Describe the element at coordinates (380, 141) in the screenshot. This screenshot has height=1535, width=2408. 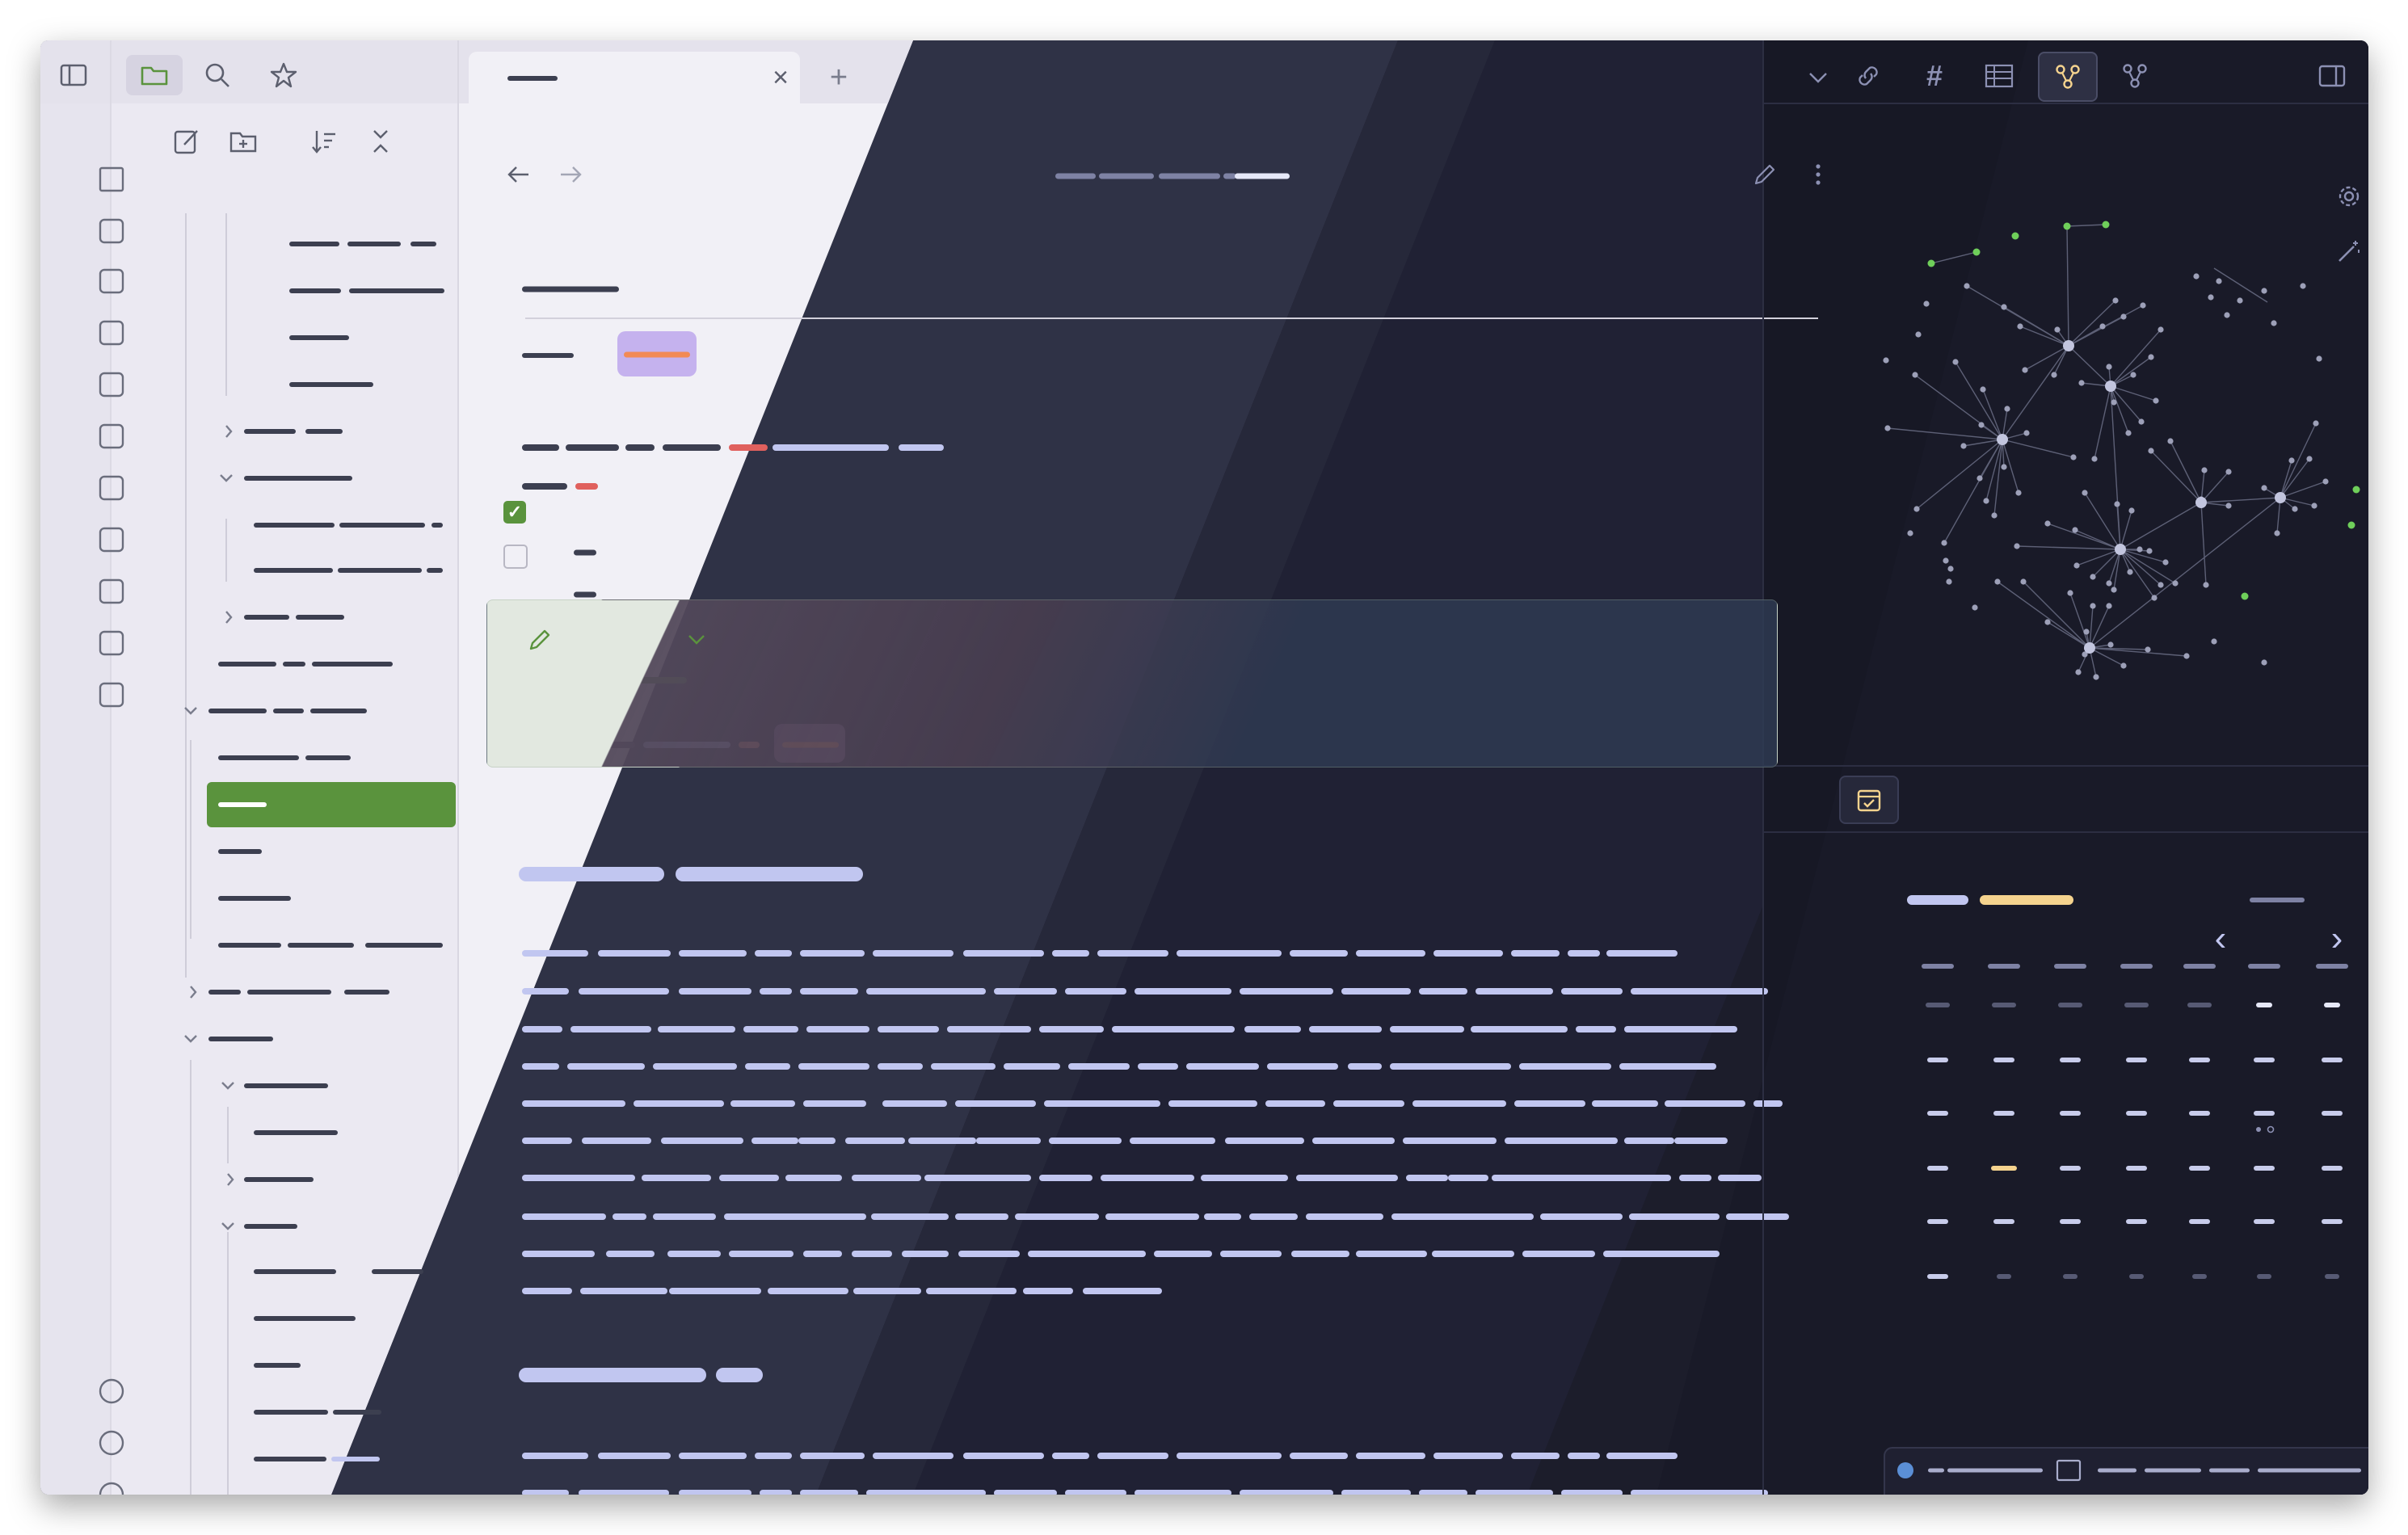
I see `collapse-icon` at that location.